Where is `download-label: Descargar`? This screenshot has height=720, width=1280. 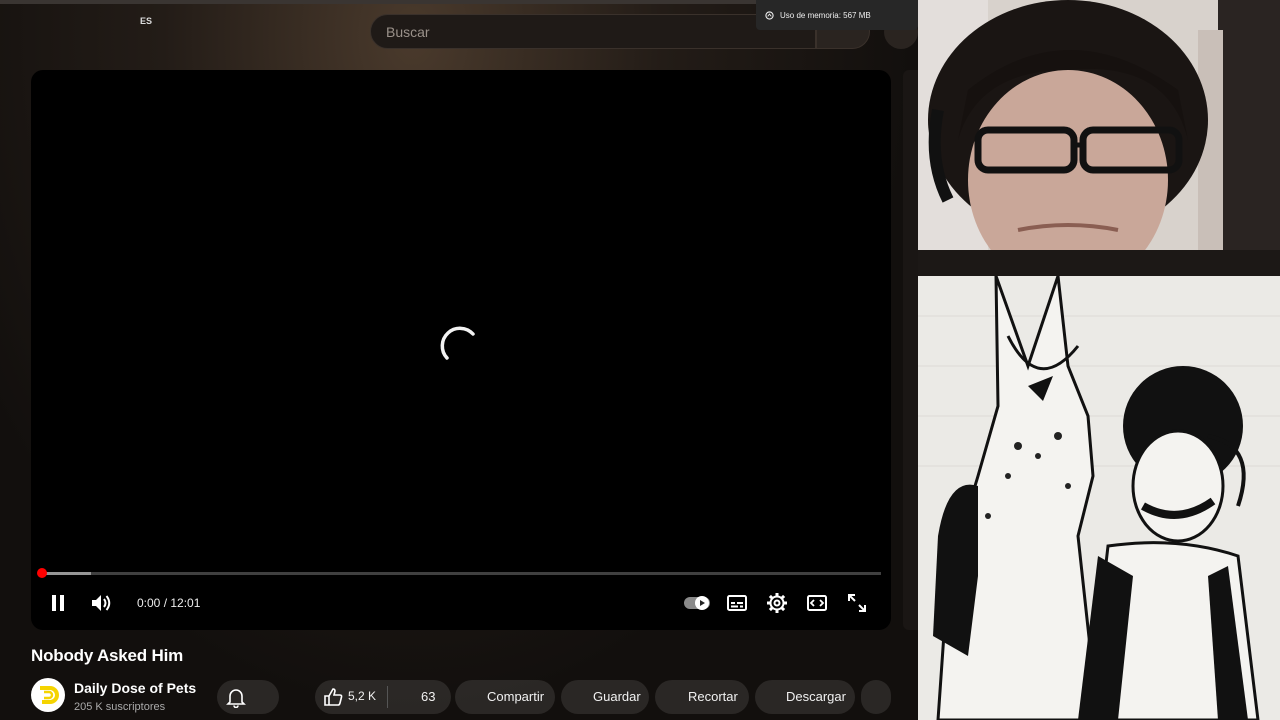 download-label: Descargar is located at coordinates (816, 696).